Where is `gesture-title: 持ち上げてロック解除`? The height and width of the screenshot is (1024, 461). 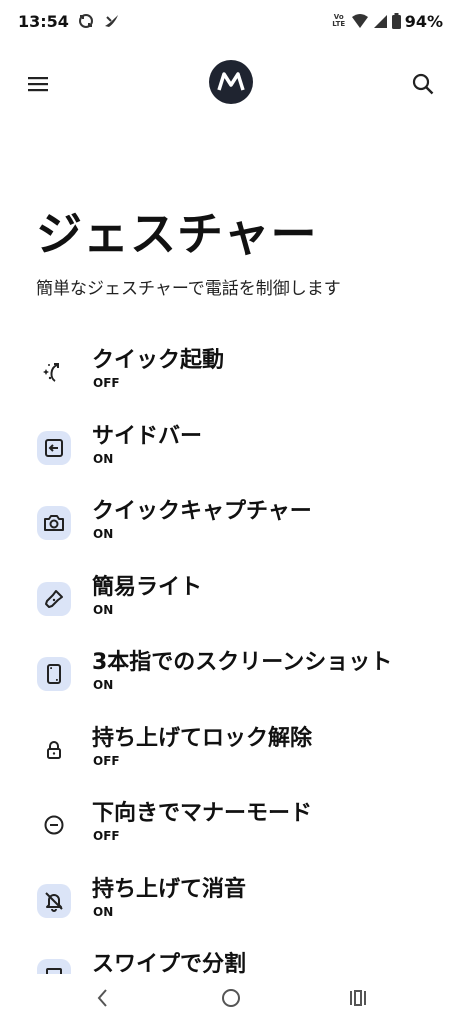 gesture-title: 持ち上げてロック解除 is located at coordinates (202, 738).